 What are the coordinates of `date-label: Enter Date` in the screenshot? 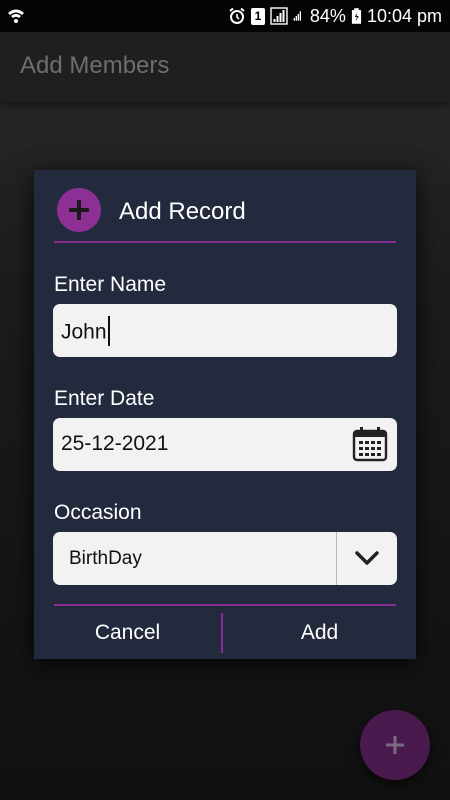 It's located at (104, 398).